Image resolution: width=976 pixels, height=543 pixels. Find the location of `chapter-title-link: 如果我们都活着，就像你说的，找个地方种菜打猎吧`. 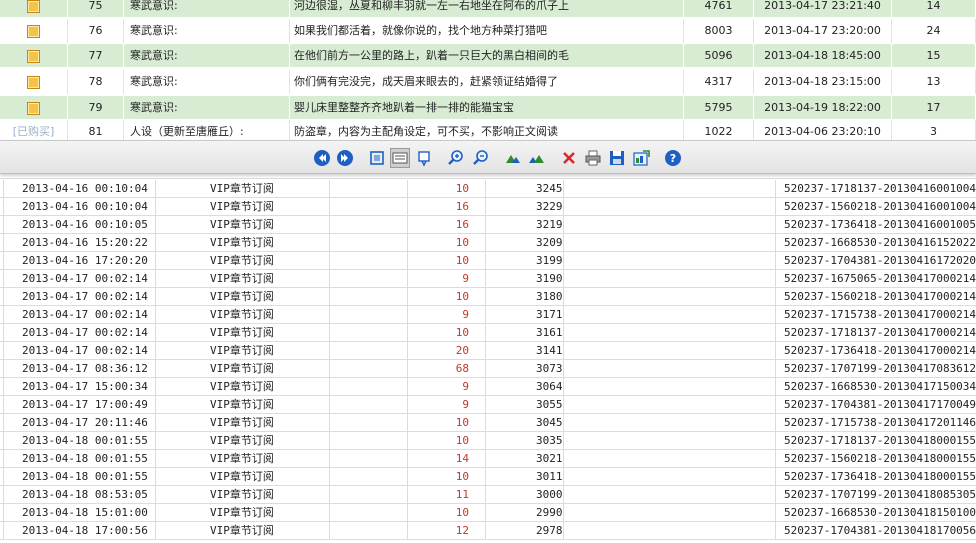

chapter-title-link: 如果我们都活着，就像你说的，找个地方种菜打猎吧 is located at coordinates (487, 31).